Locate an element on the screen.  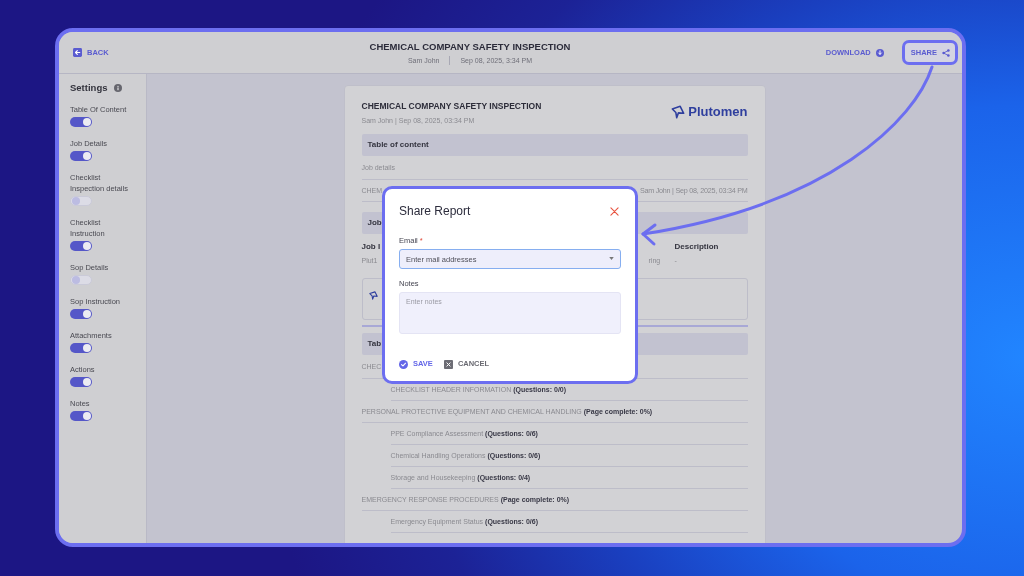
info-icon is located at coordinates (118, 88).